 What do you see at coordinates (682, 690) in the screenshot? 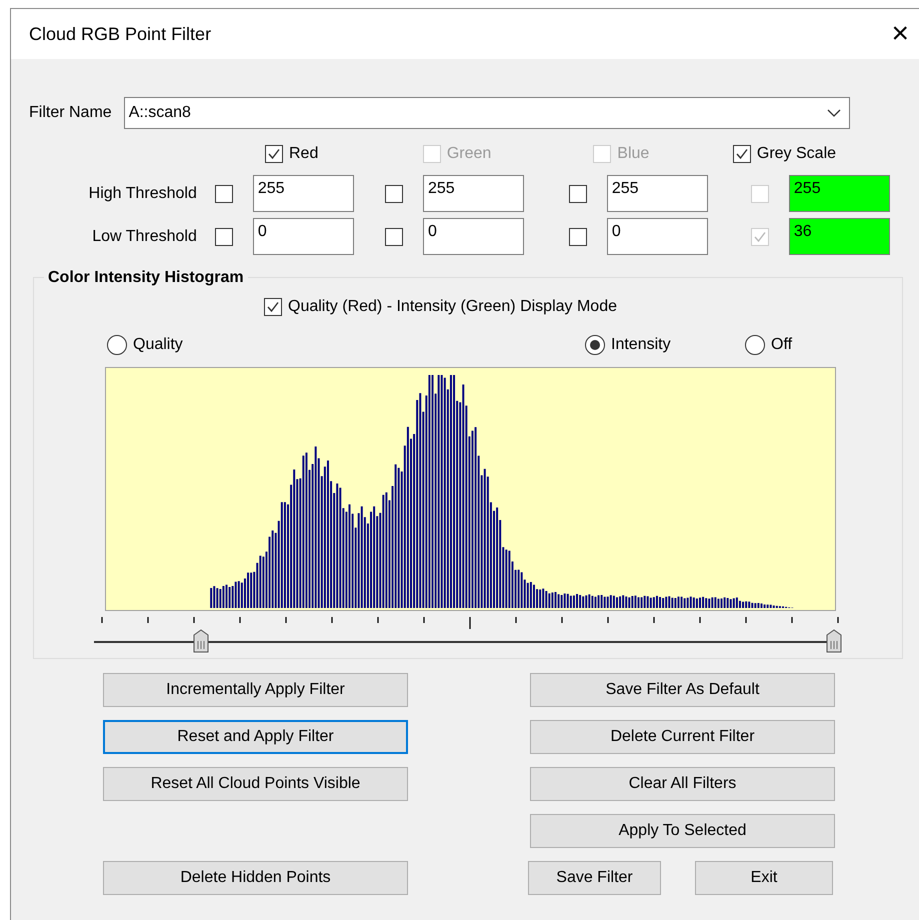
I see `dialog-button: Save Filter As Default` at bounding box center [682, 690].